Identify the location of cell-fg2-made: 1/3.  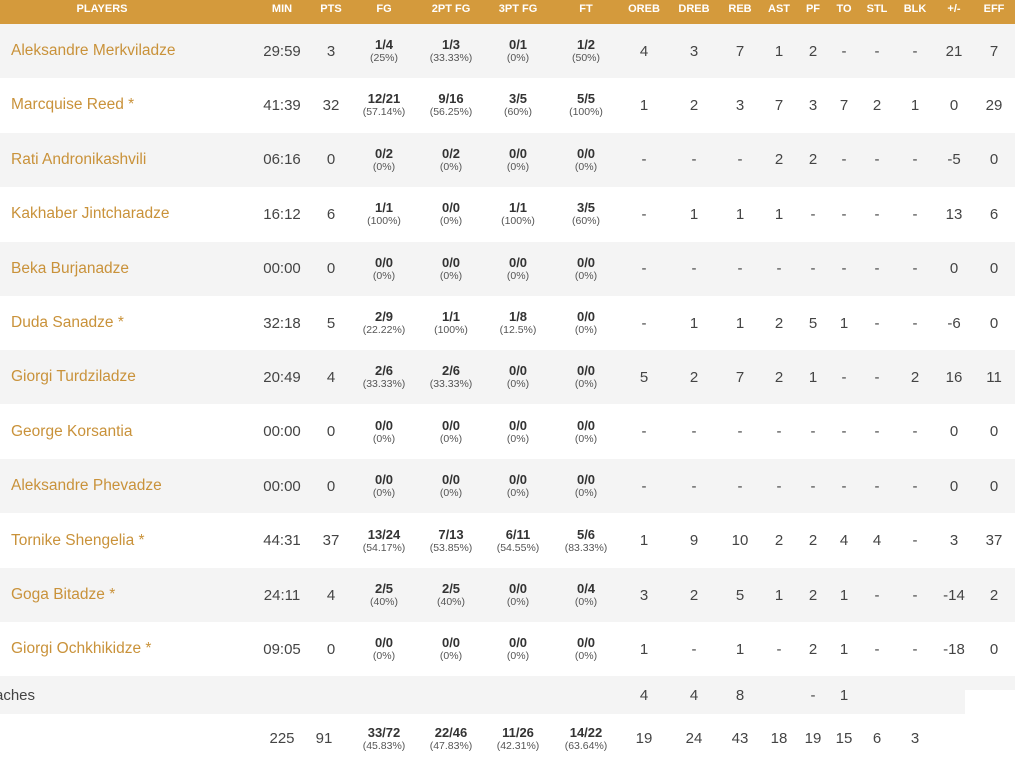
(451, 44).